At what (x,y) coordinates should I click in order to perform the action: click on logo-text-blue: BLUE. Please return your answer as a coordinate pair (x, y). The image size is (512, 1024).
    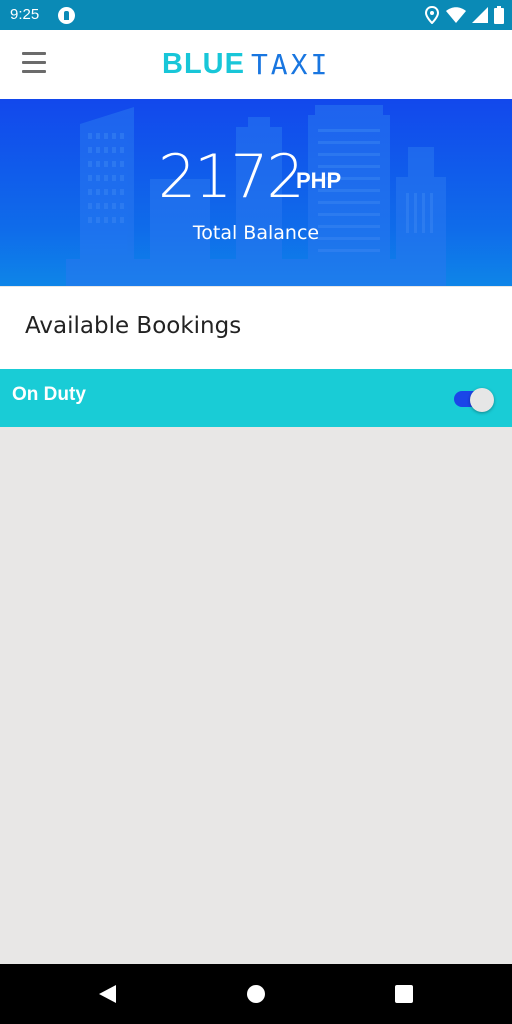
    Looking at the image, I should click on (203, 63).